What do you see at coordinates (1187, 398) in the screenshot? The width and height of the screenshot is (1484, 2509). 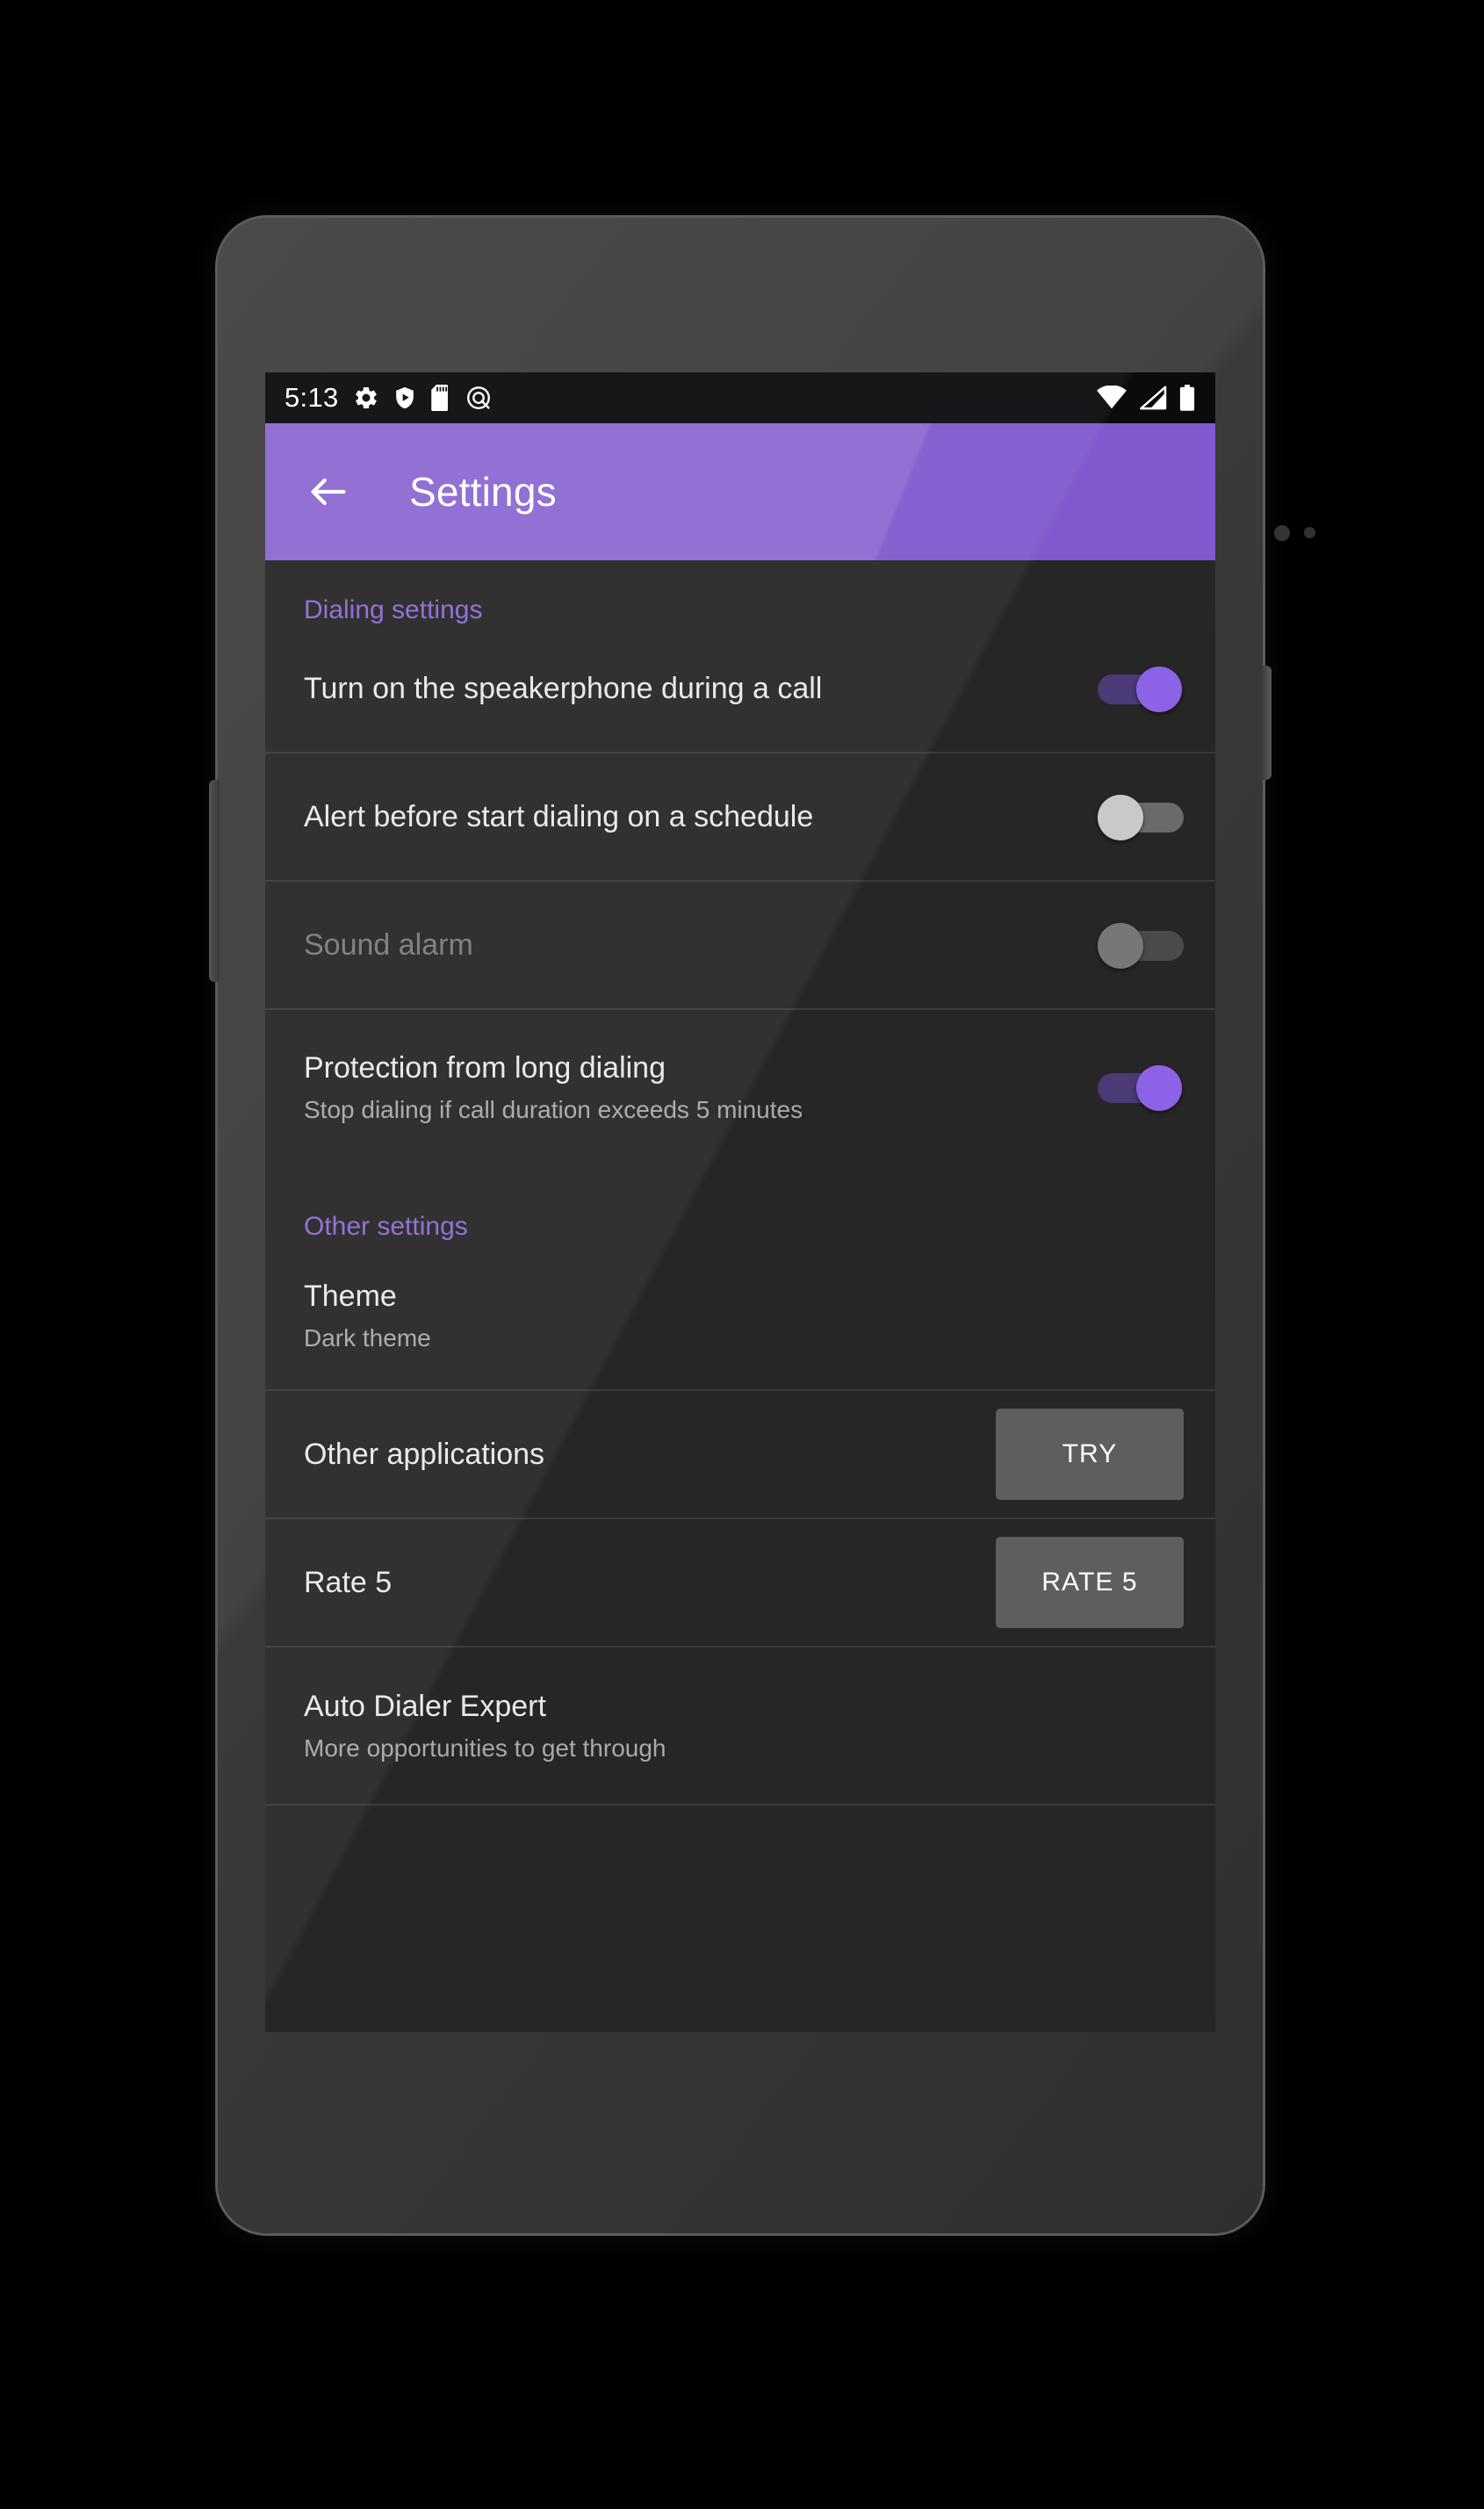 I see `battery-full-icon` at bounding box center [1187, 398].